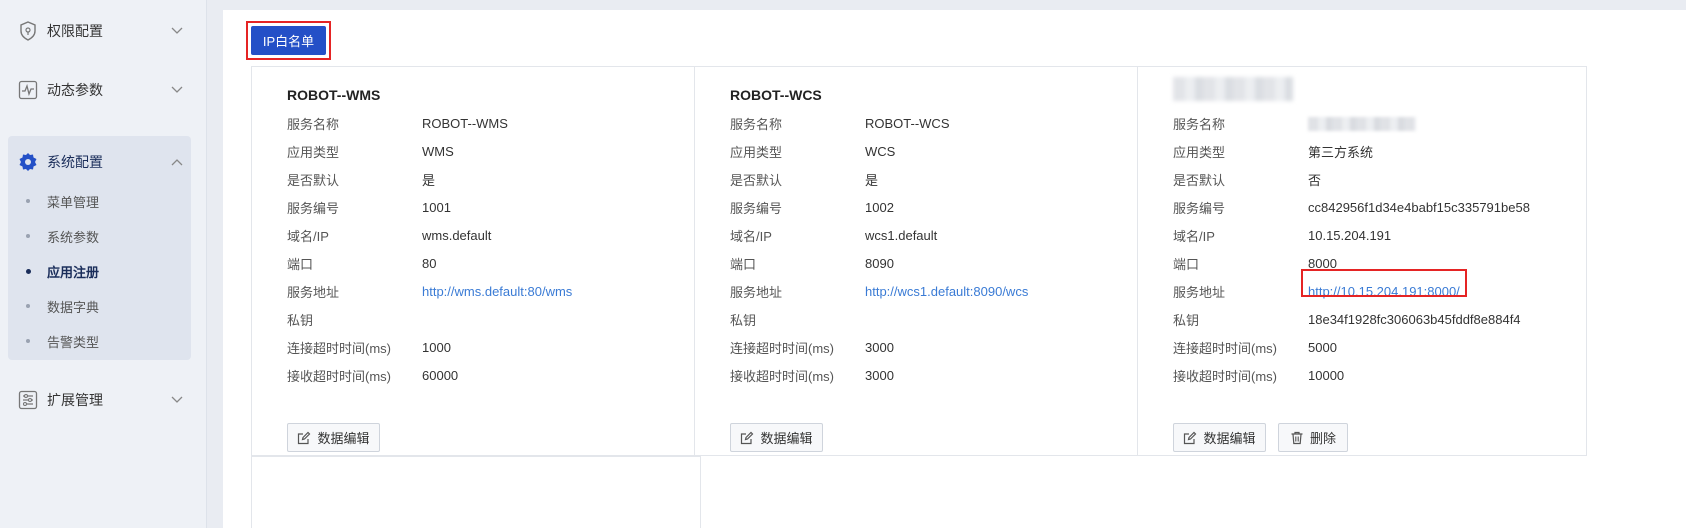 Image resolution: width=1686 pixels, height=528 pixels. Describe the element at coordinates (1373, 347) in the screenshot. I see `field-row: 连接超时时间(ms) 5000` at that location.